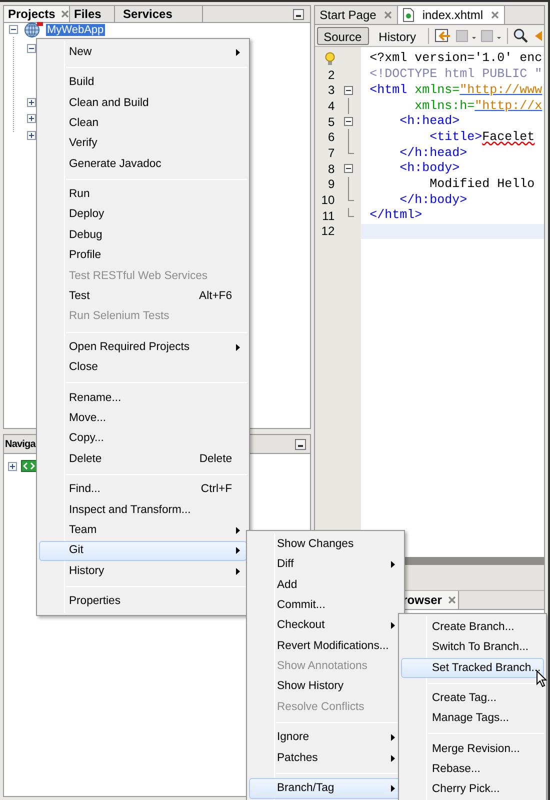 The width and height of the screenshot is (550, 800). Describe the element at coordinates (481, 137) in the screenshot. I see `code-line: <title>Facelet` at that location.